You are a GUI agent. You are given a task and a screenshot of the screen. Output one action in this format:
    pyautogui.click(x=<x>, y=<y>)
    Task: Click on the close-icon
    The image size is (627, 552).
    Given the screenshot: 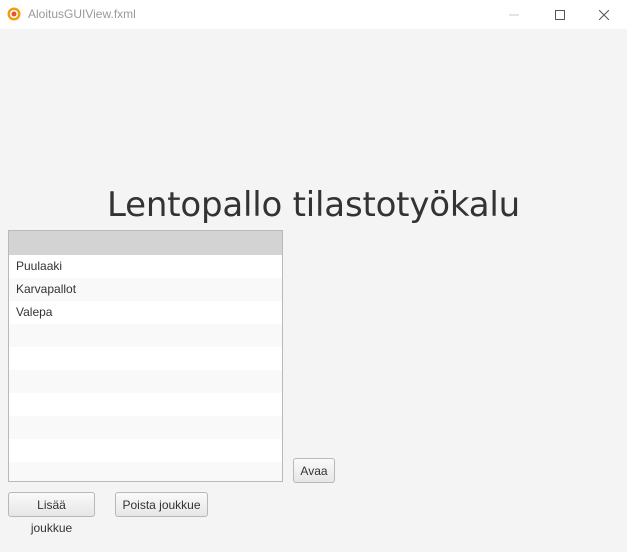 What is the action you would take?
    pyautogui.click(x=604, y=14)
    